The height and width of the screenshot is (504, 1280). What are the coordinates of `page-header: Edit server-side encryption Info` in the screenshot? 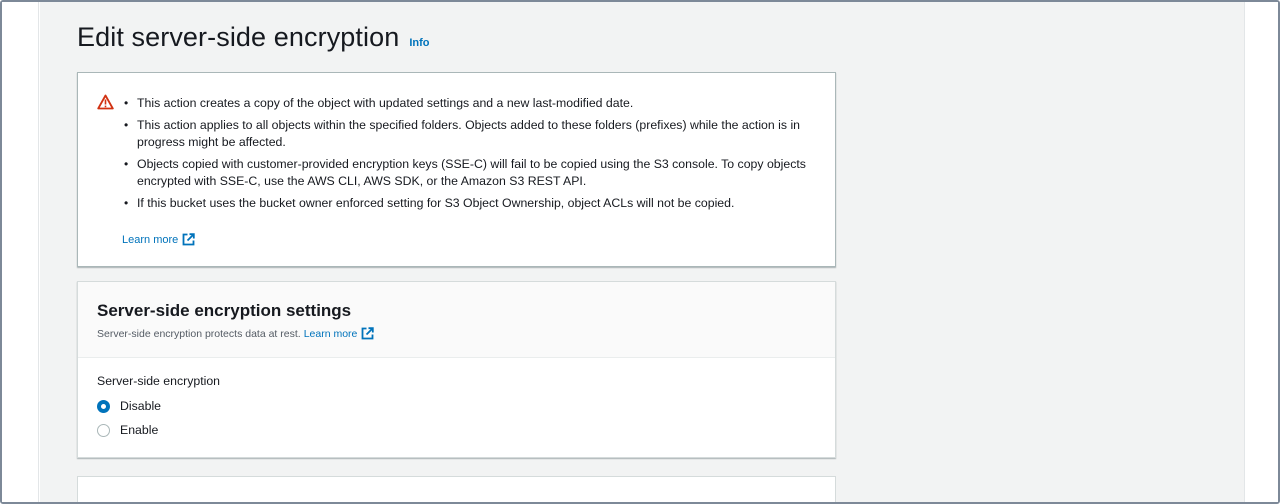 It's located at (253, 37).